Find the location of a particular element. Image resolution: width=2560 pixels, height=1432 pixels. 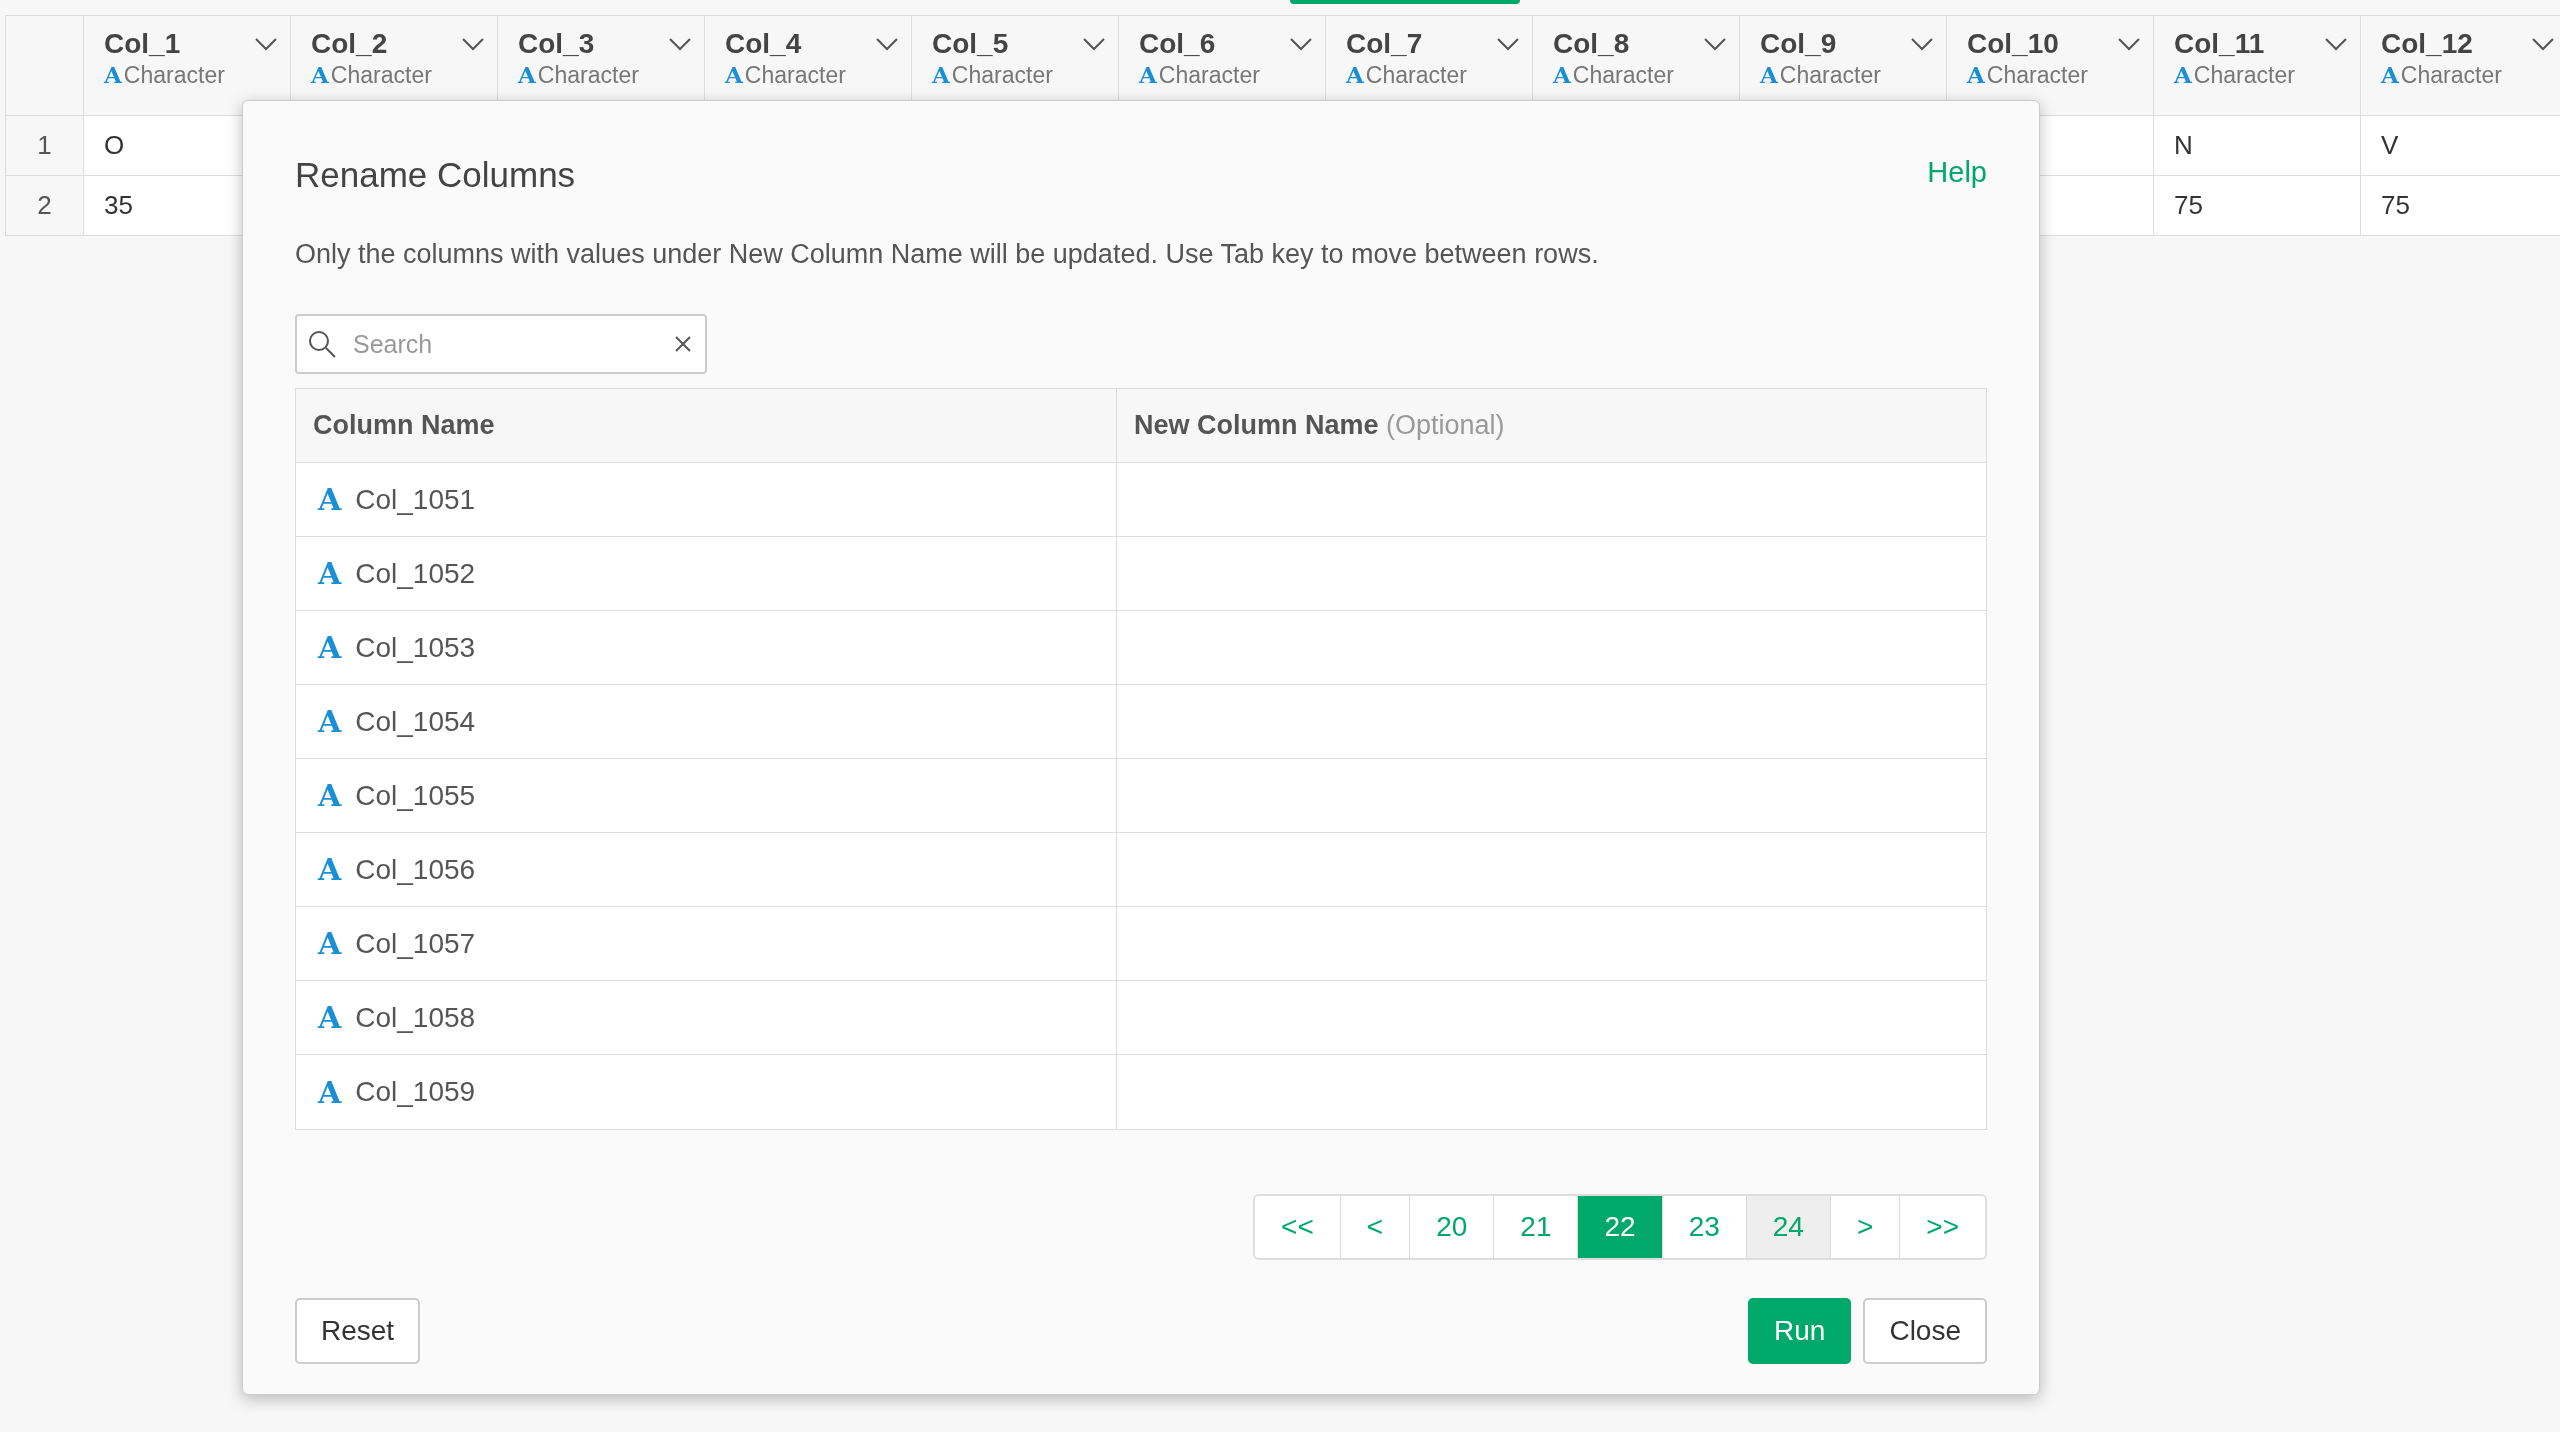

column-name: Col_2 is located at coordinates (349, 44).